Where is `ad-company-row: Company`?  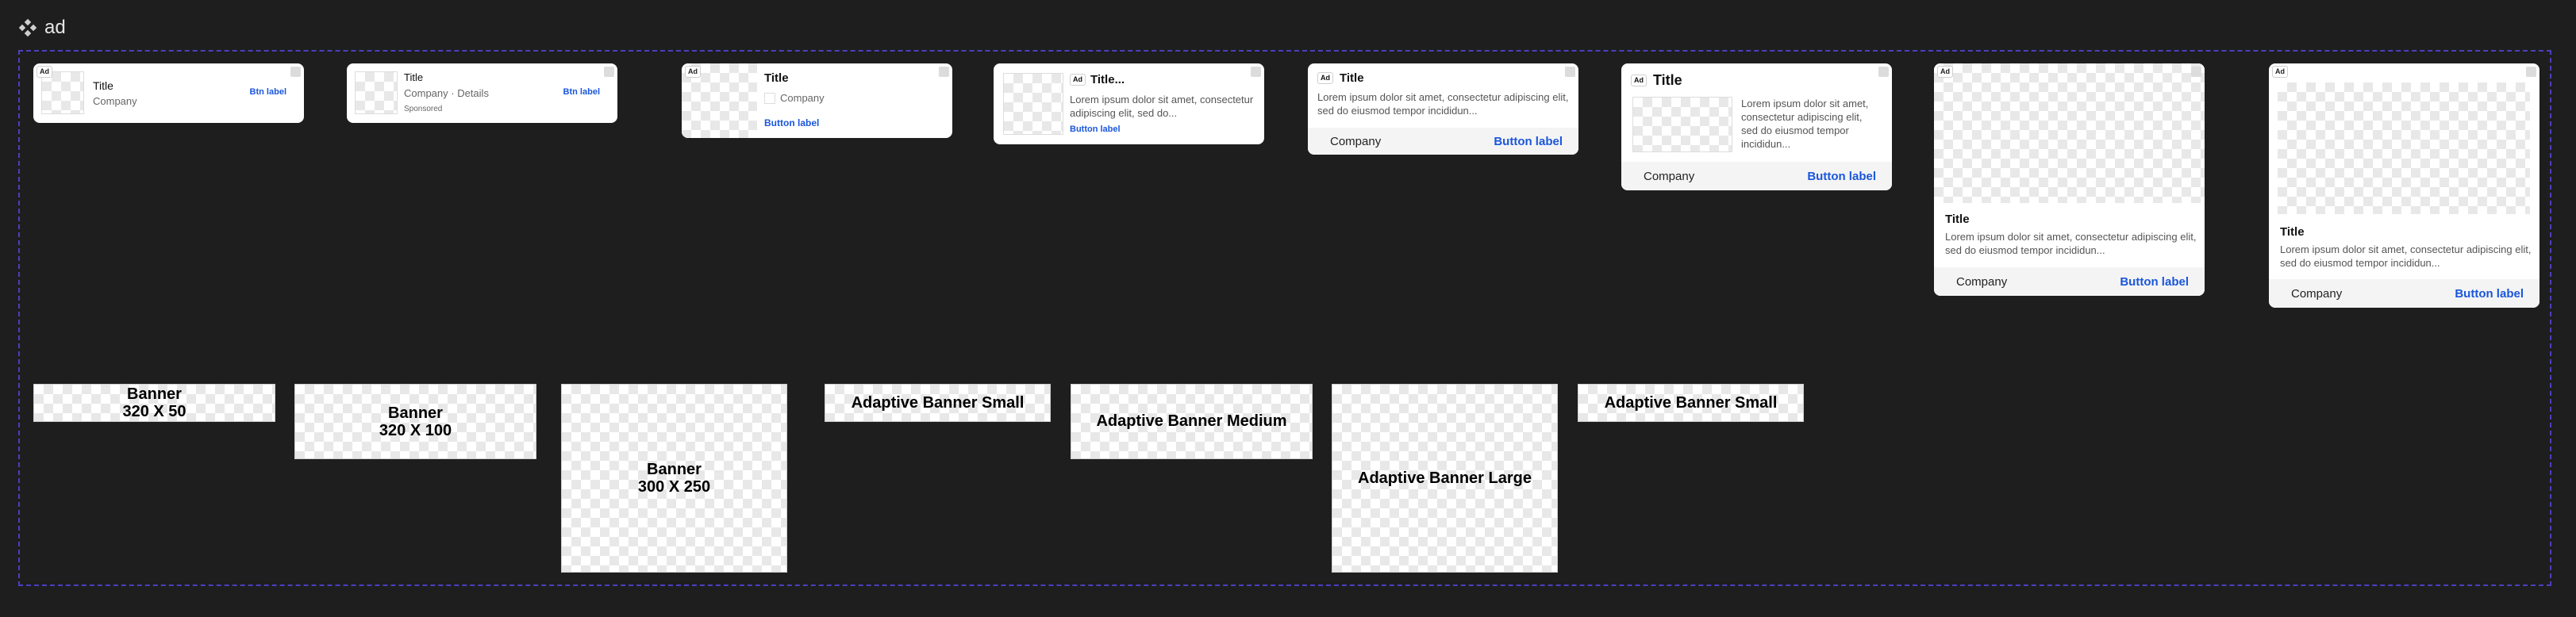
ad-company-row: Company is located at coordinates (794, 98).